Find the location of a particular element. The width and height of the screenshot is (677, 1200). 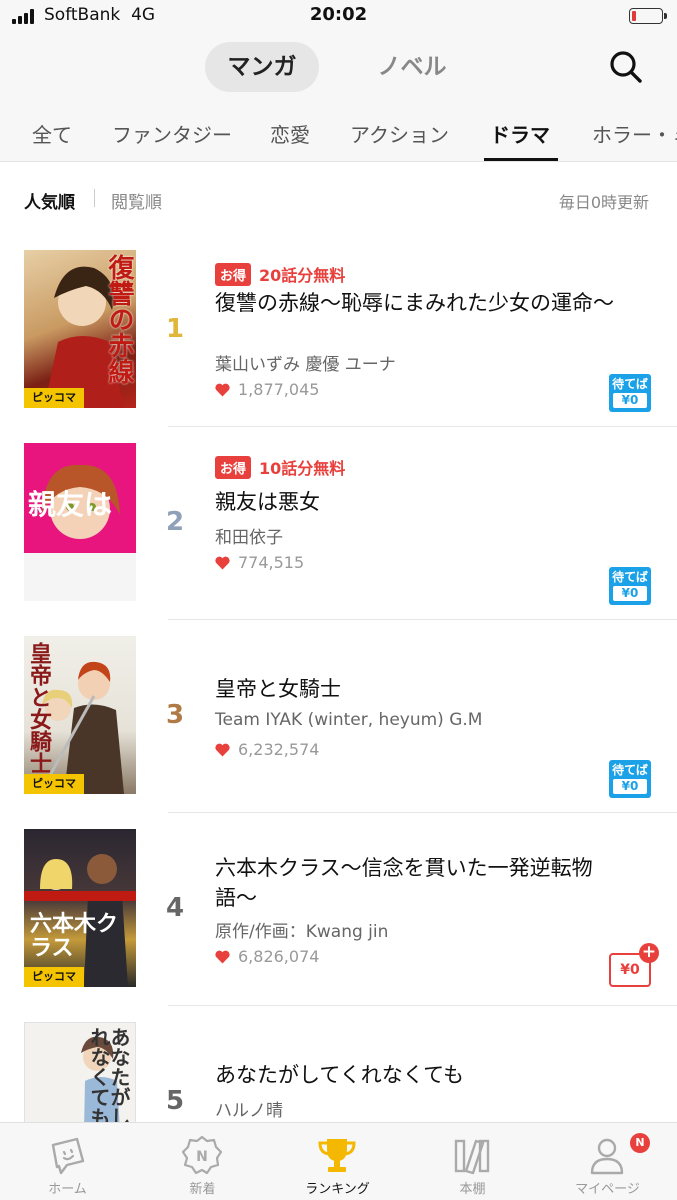

promo-text: 20話分無料 is located at coordinates (302, 275).